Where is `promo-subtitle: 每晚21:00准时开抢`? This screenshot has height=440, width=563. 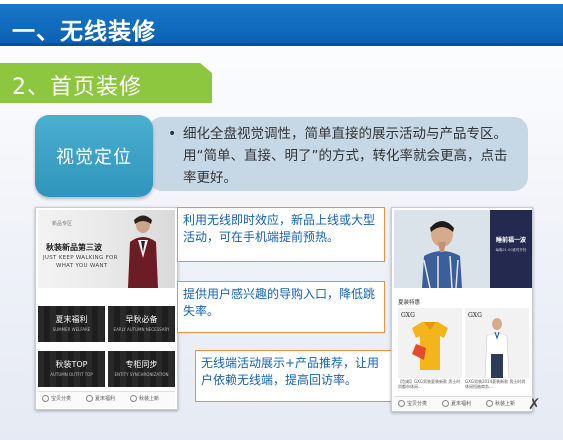
promo-subtitle: 每晚21:00准时开抢 is located at coordinates (511, 250).